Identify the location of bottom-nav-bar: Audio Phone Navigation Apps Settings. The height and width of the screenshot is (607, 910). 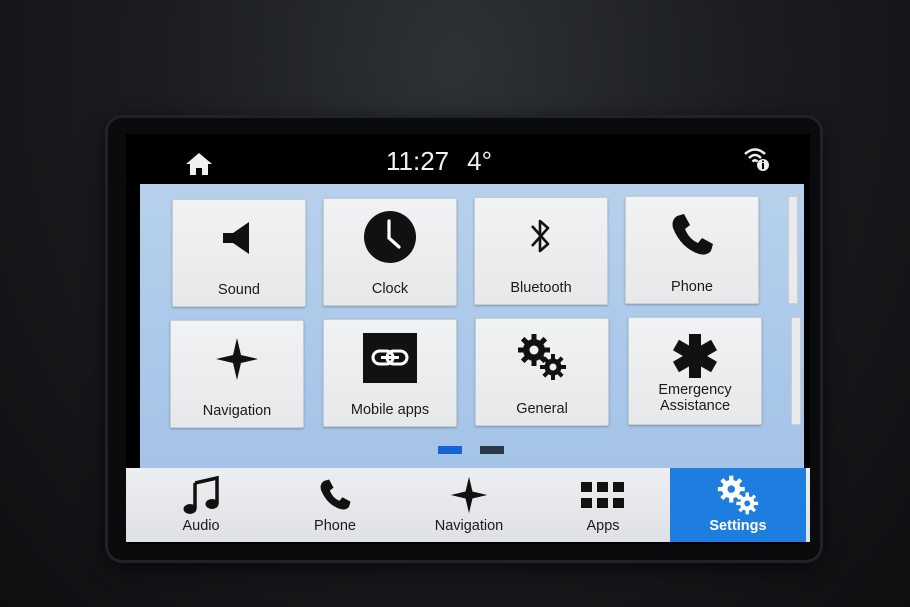
(468, 505).